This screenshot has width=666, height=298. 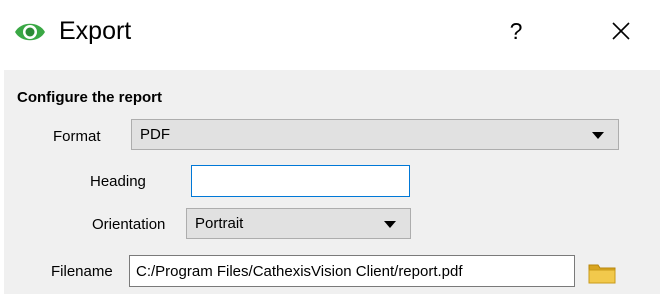 I want to click on orientation-select: Portrait, so click(x=298, y=223).